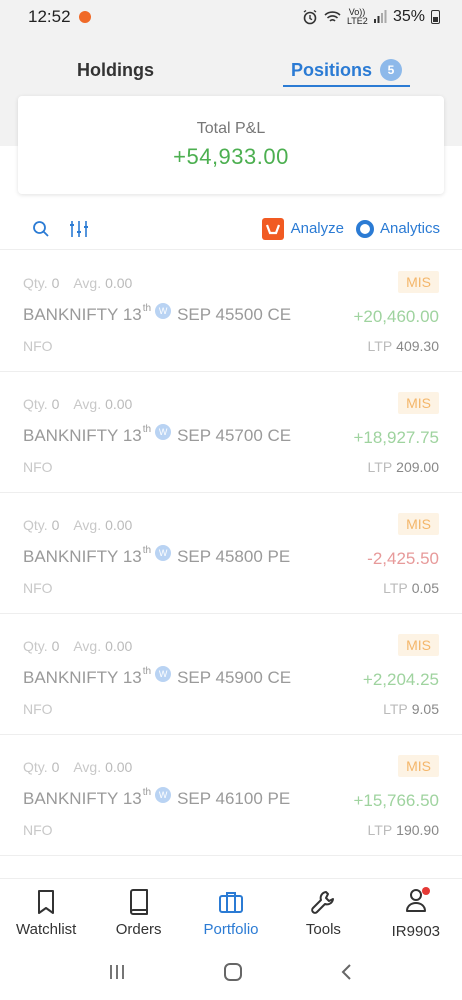  Describe the element at coordinates (425, 588) in the screenshot. I see `ltp-value: 0.05` at that location.